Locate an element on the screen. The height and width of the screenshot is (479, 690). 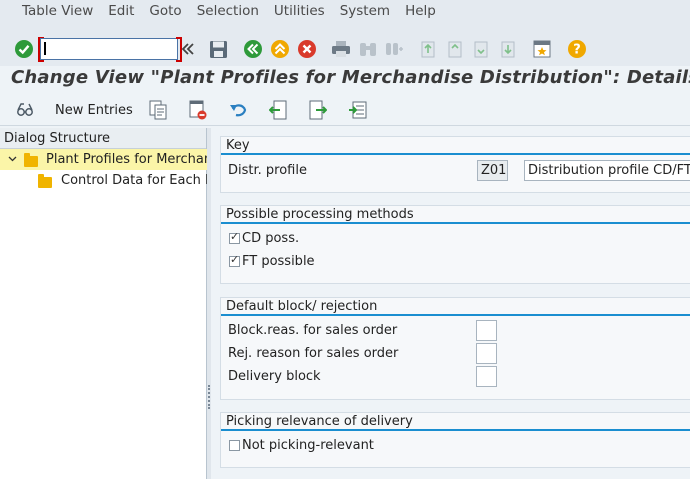
command-field-collapse-icon is located at coordinates (188, 49).